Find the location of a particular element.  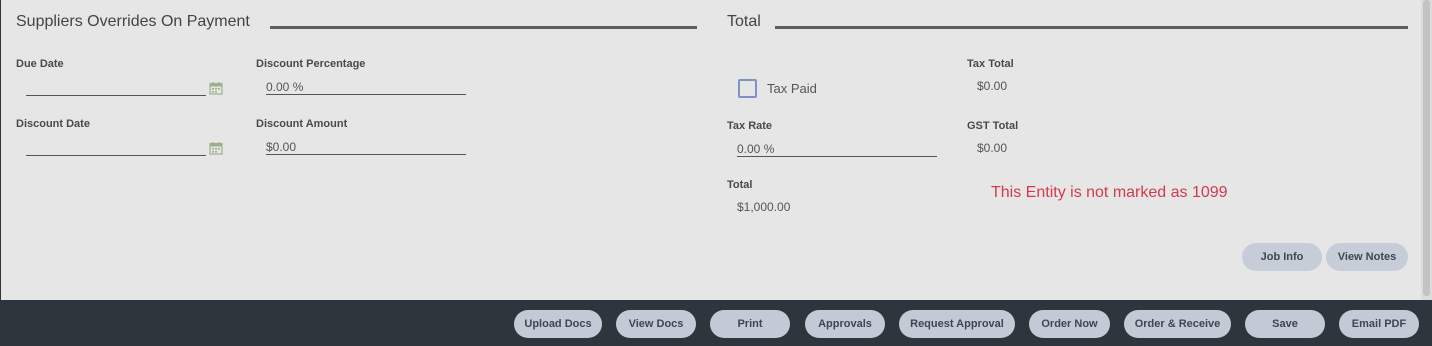

view-docs-button: View Docs is located at coordinates (656, 324).